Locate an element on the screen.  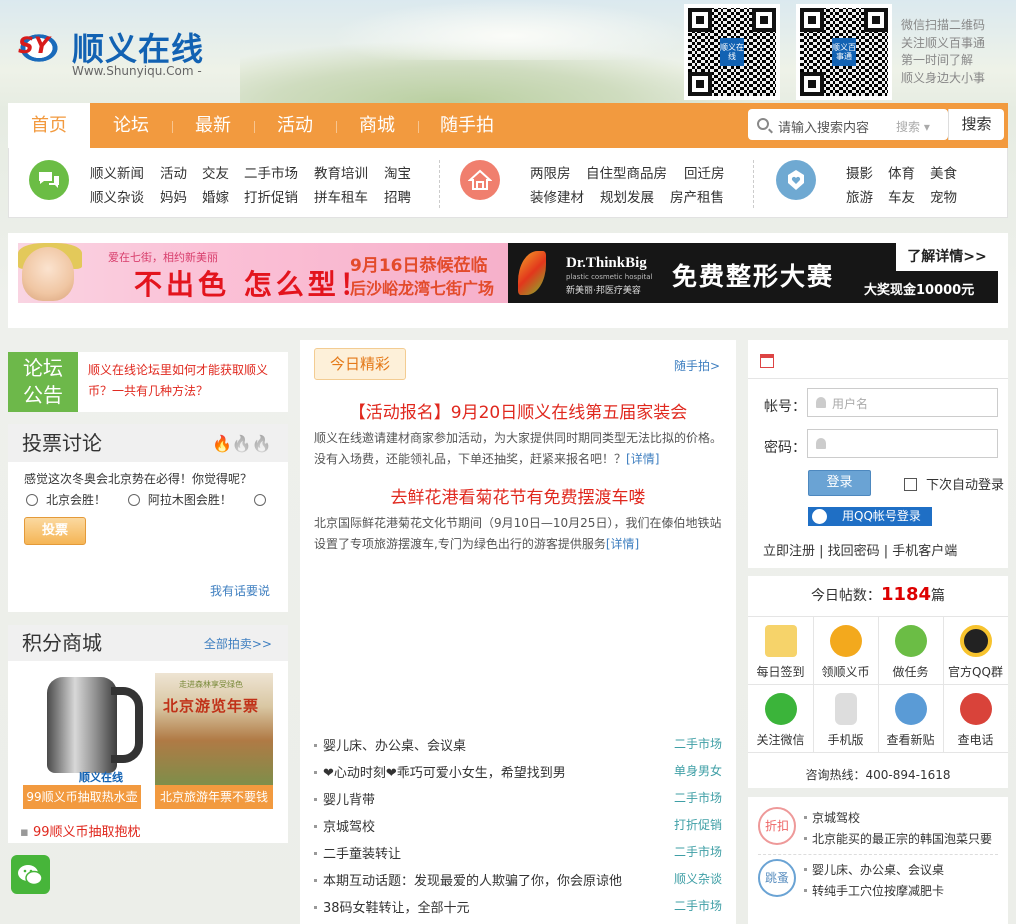
cat-link: 二手市场 is located at coordinates (271, 172).